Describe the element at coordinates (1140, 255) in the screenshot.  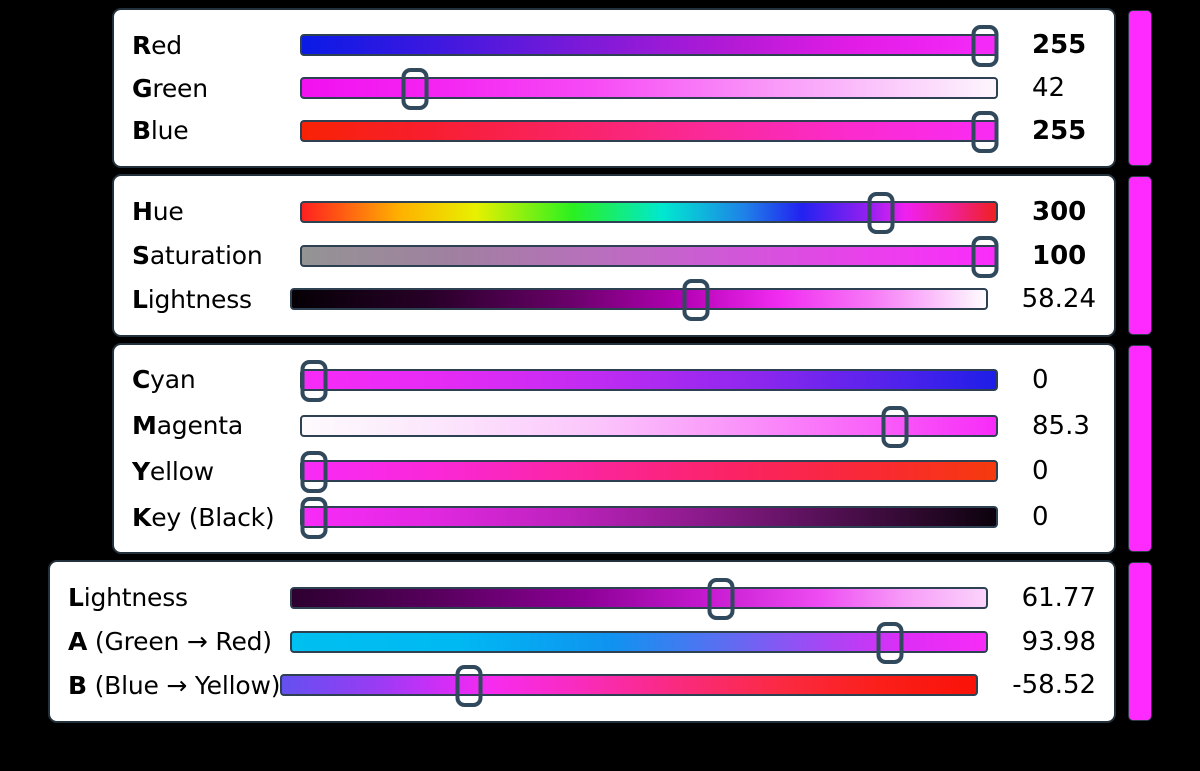
I see `color-preview-hsl` at that location.